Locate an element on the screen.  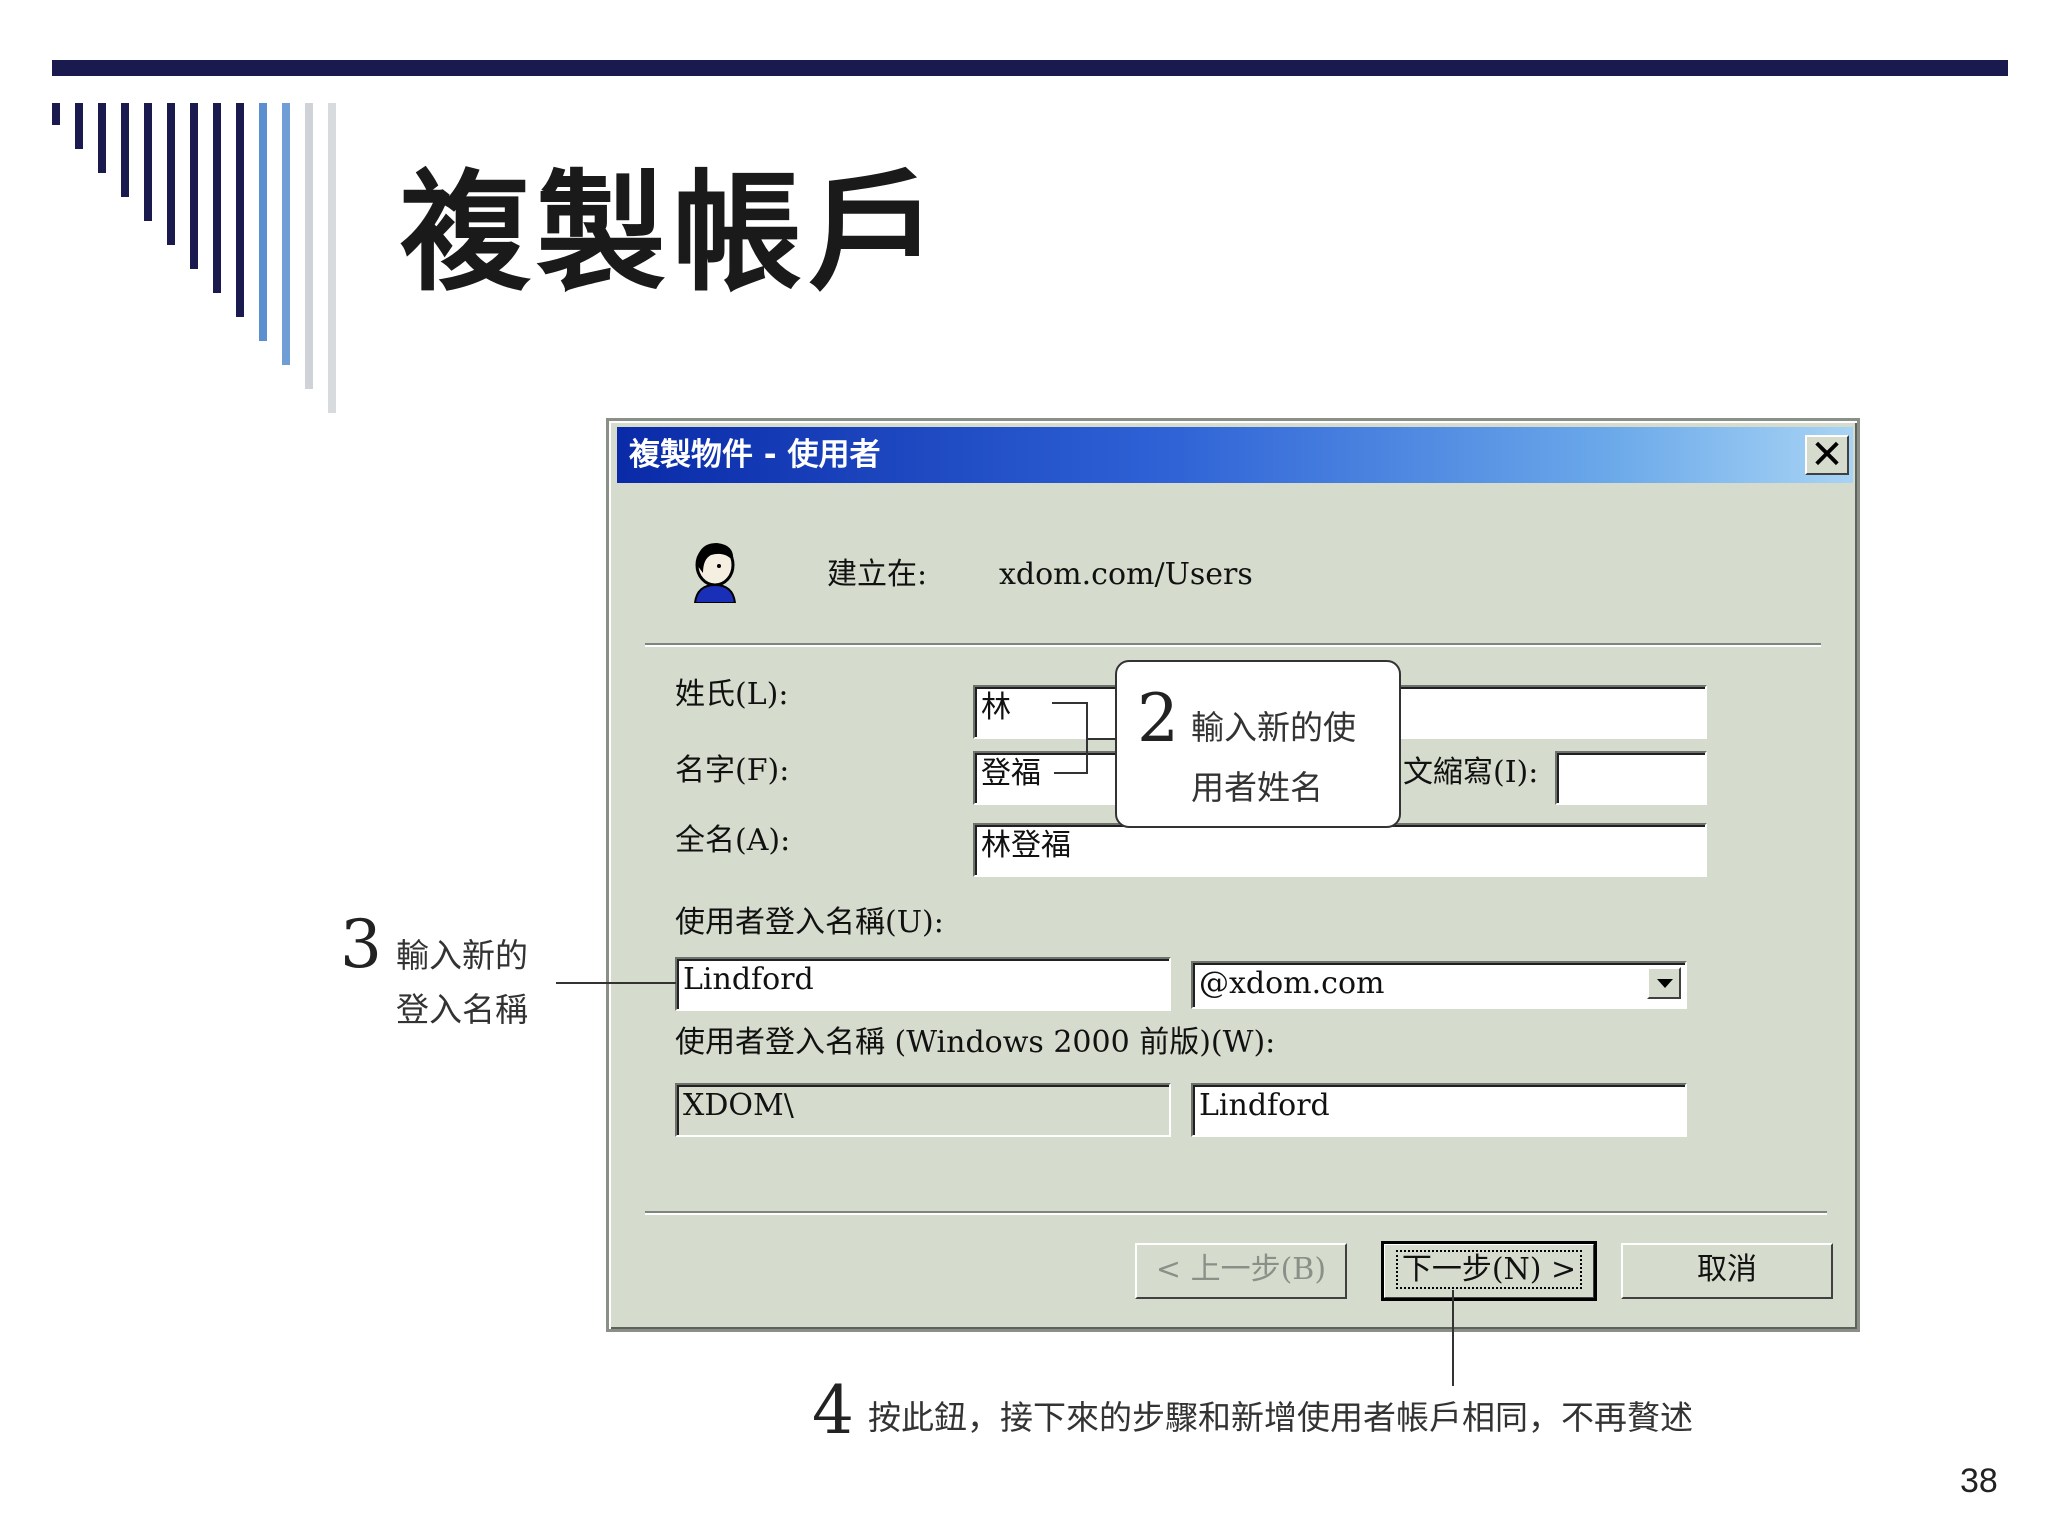
callout2-bracket-bottom is located at coordinates (1071, 773).